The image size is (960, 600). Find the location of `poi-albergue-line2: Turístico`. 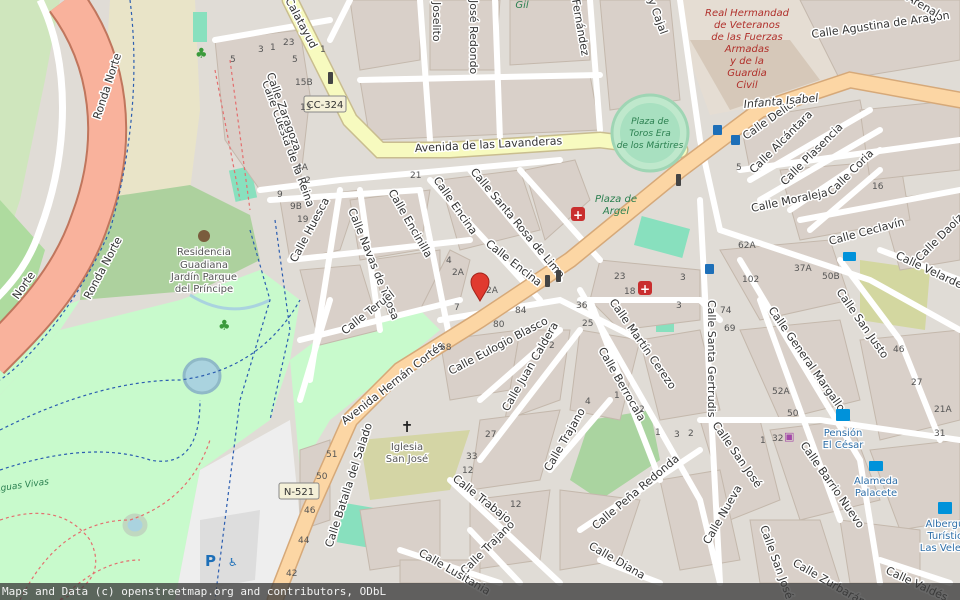

poi-albergue-line2: Turístico is located at coordinates (943, 536).